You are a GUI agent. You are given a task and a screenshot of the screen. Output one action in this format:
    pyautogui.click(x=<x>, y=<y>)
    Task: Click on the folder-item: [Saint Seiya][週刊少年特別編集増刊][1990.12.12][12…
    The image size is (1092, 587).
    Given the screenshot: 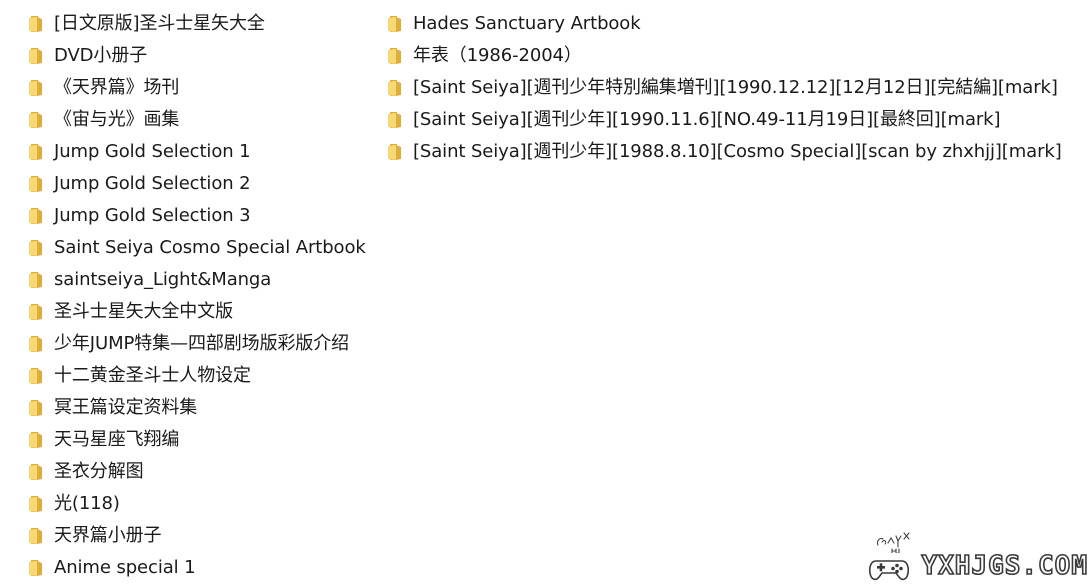 What is the action you would take?
    pyautogui.click(x=724, y=88)
    